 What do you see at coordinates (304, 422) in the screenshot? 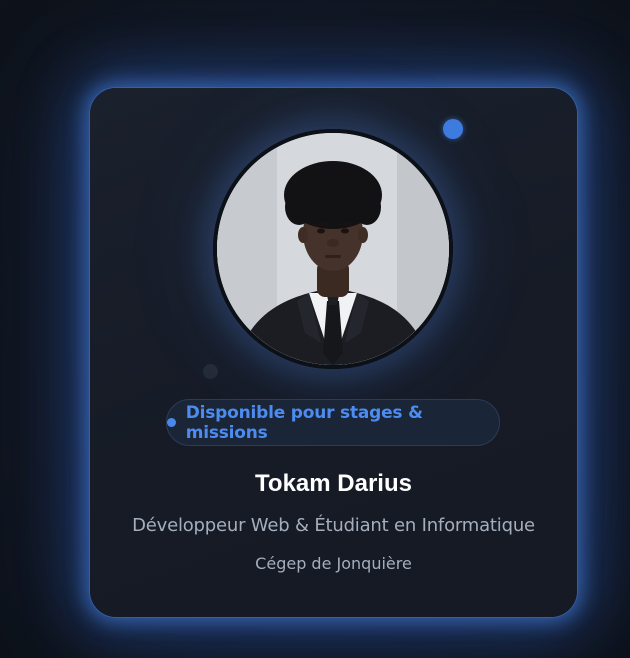
I see `availability-label: Disponible pour stages & missions` at bounding box center [304, 422].